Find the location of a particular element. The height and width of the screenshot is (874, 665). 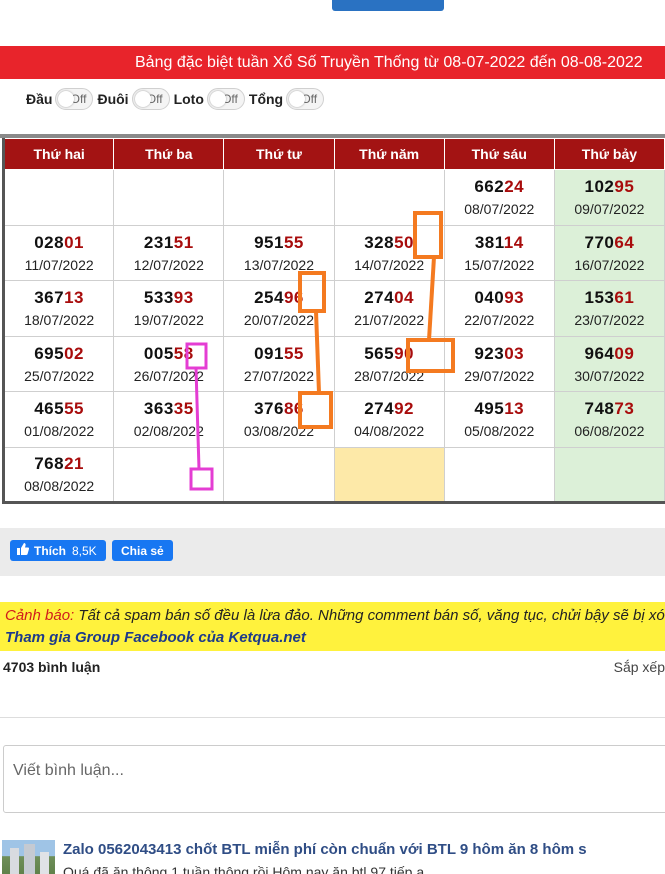

special-prize-number: 77064 is located at coordinates (609, 243).